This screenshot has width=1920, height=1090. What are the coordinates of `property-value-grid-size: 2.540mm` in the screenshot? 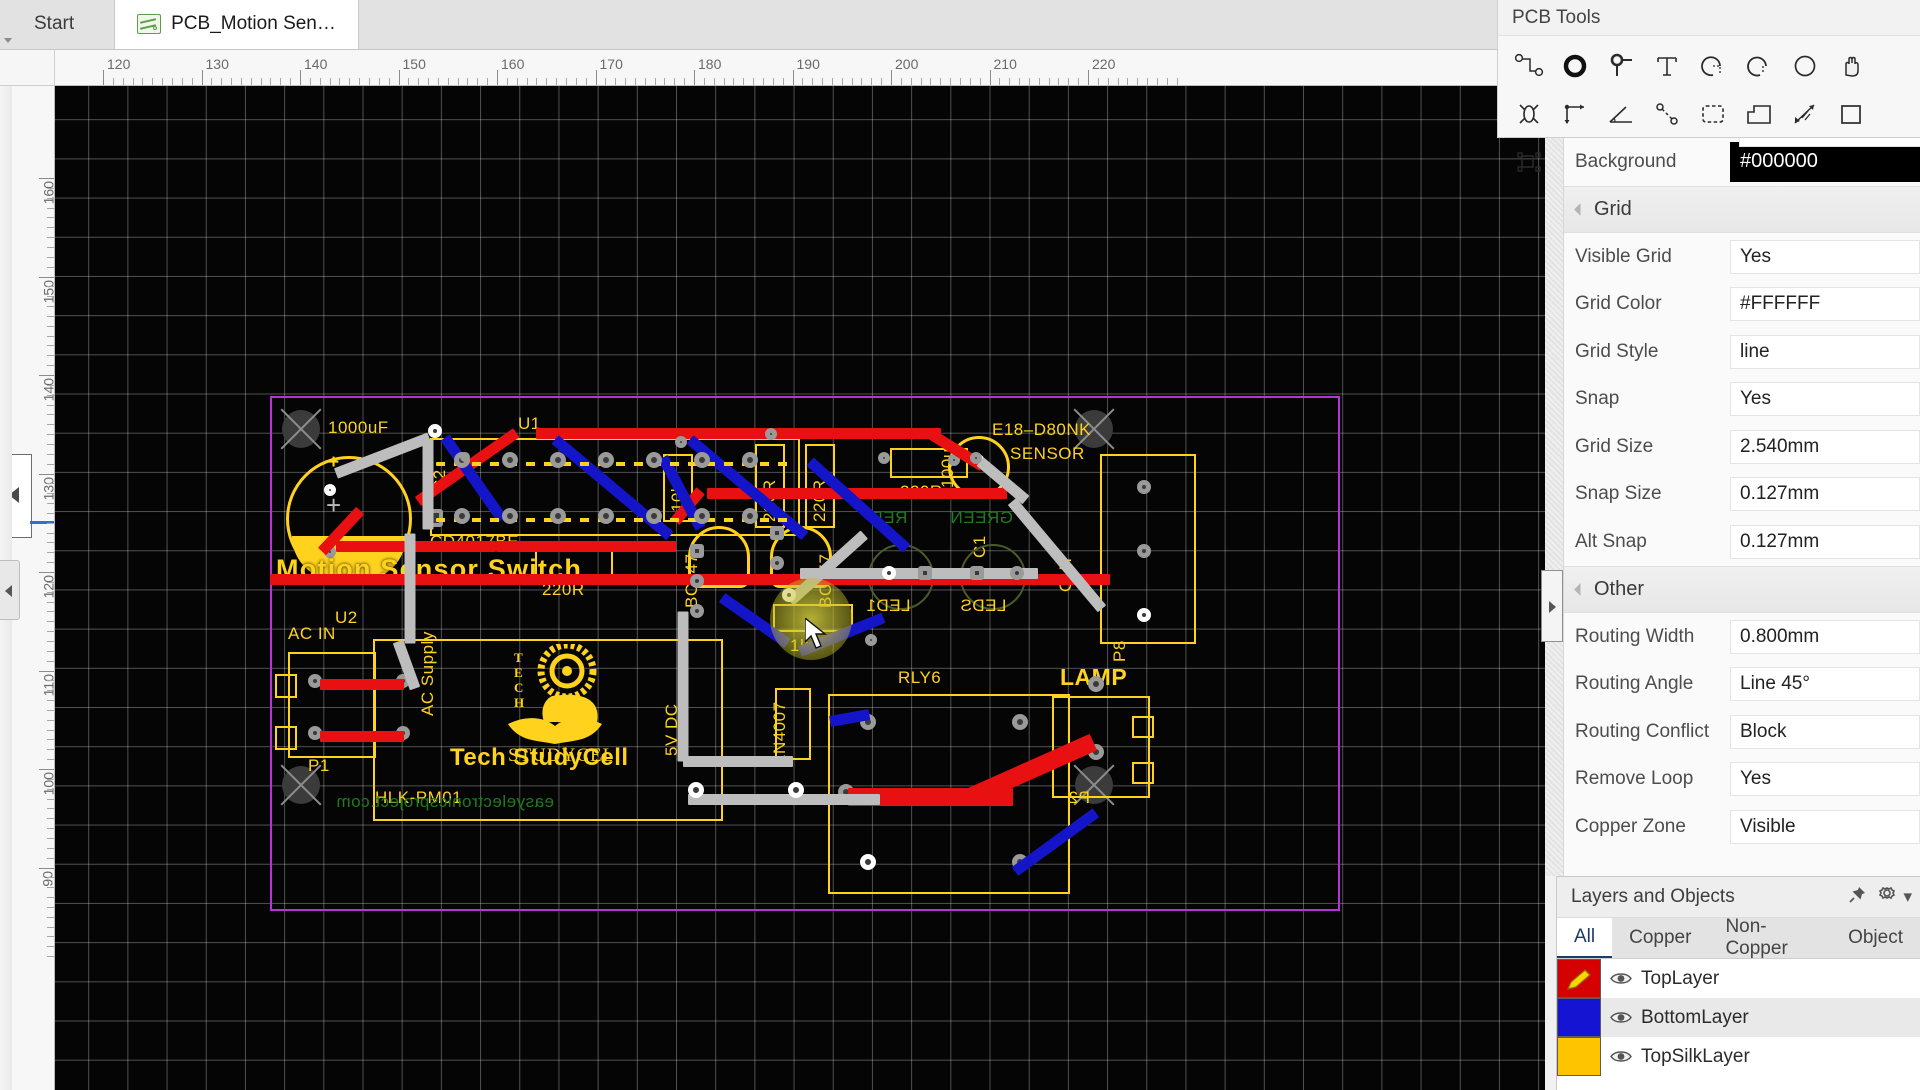 It's located at (1825, 446).